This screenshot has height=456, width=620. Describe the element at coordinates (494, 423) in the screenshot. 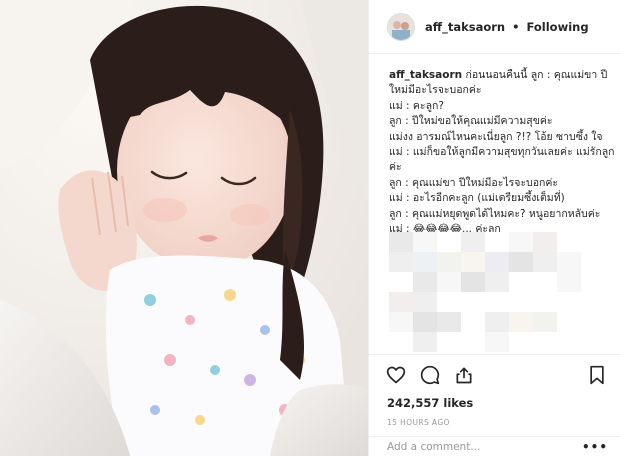

I see `post-timestamp: 15 HOURS AGO` at that location.